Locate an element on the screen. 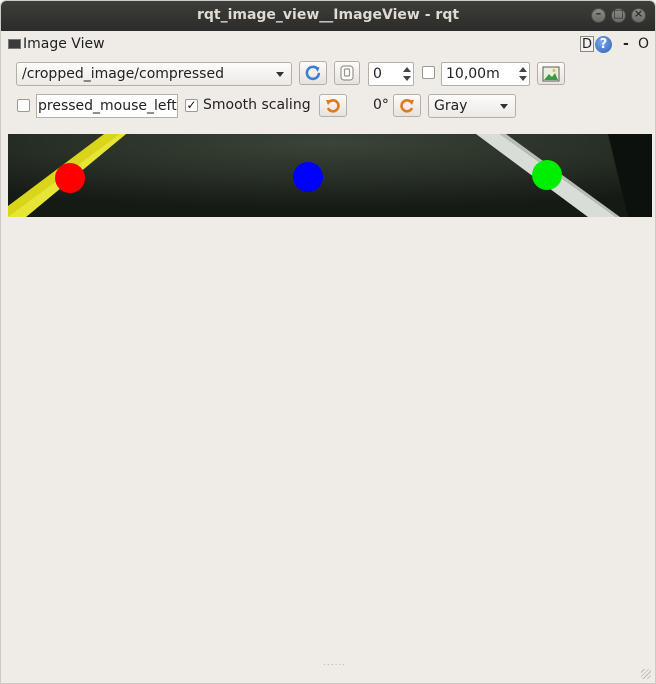 Image resolution: width=656 pixels, height=684 pixels. maximize-button: □ is located at coordinates (618, 15).